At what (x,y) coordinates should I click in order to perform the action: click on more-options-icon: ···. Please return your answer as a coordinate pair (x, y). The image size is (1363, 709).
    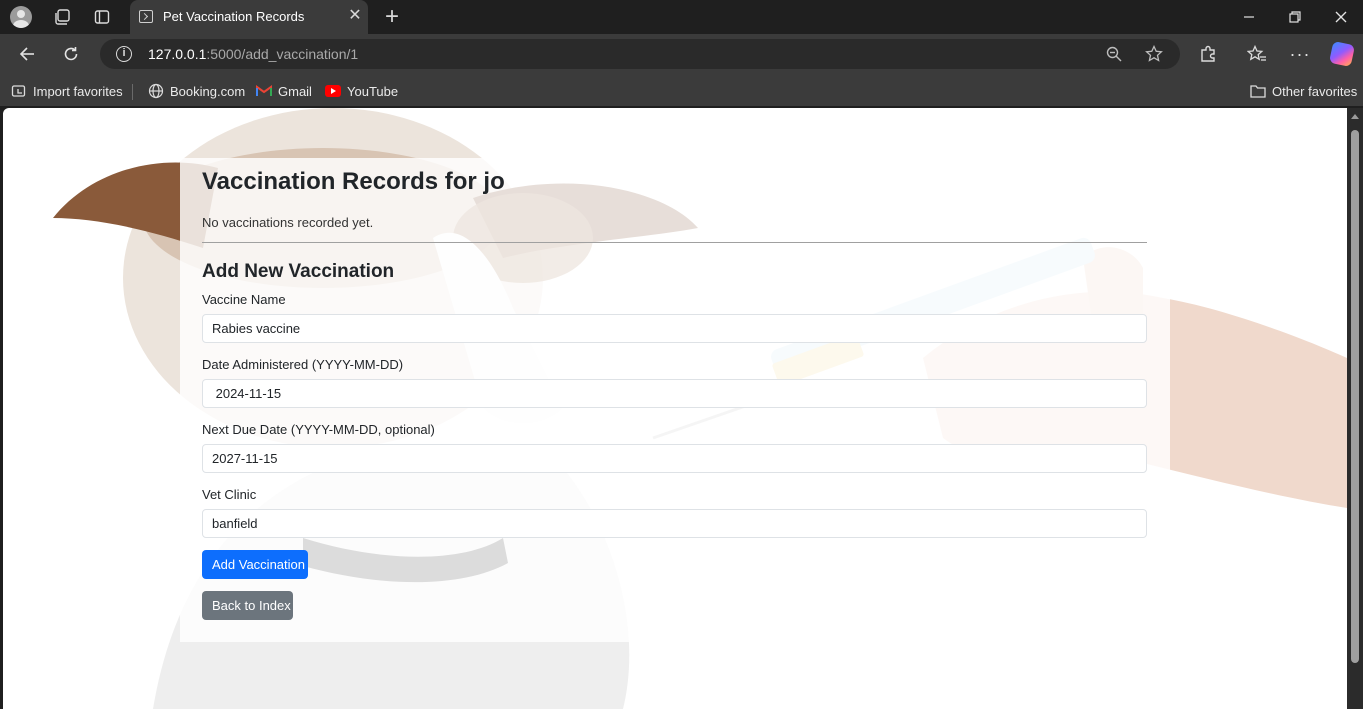
    Looking at the image, I should click on (1300, 54).